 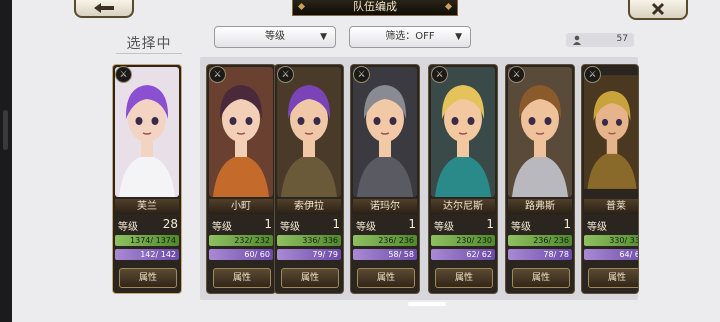 I want to click on sp-bar: 58/ 58, so click(x=385, y=254).